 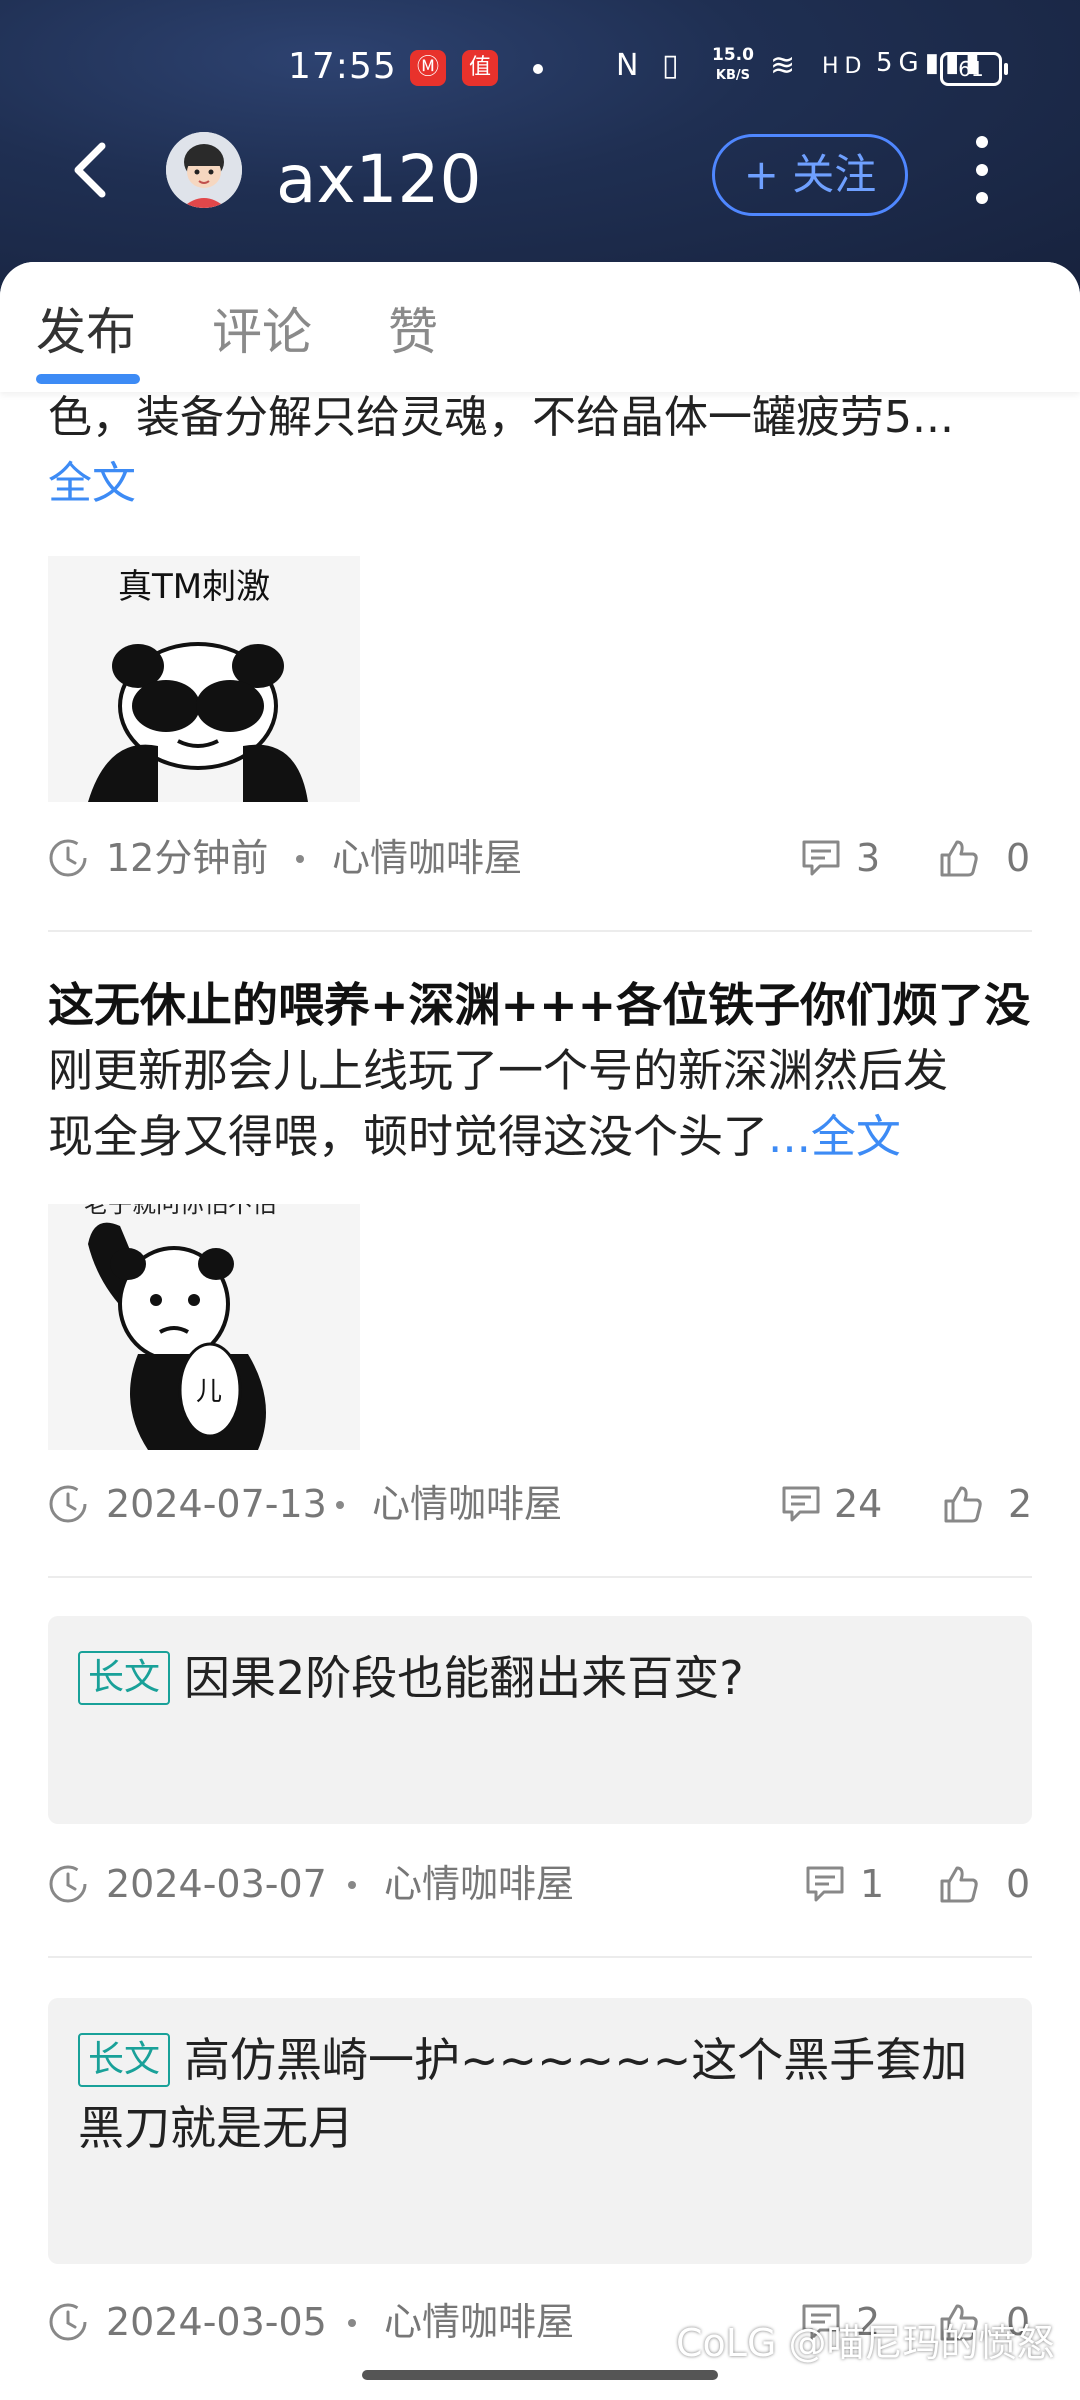 What do you see at coordinates (872, 1884) in the screenshot?
I see `comment-count: 1` at bounding box center [872, 1884].